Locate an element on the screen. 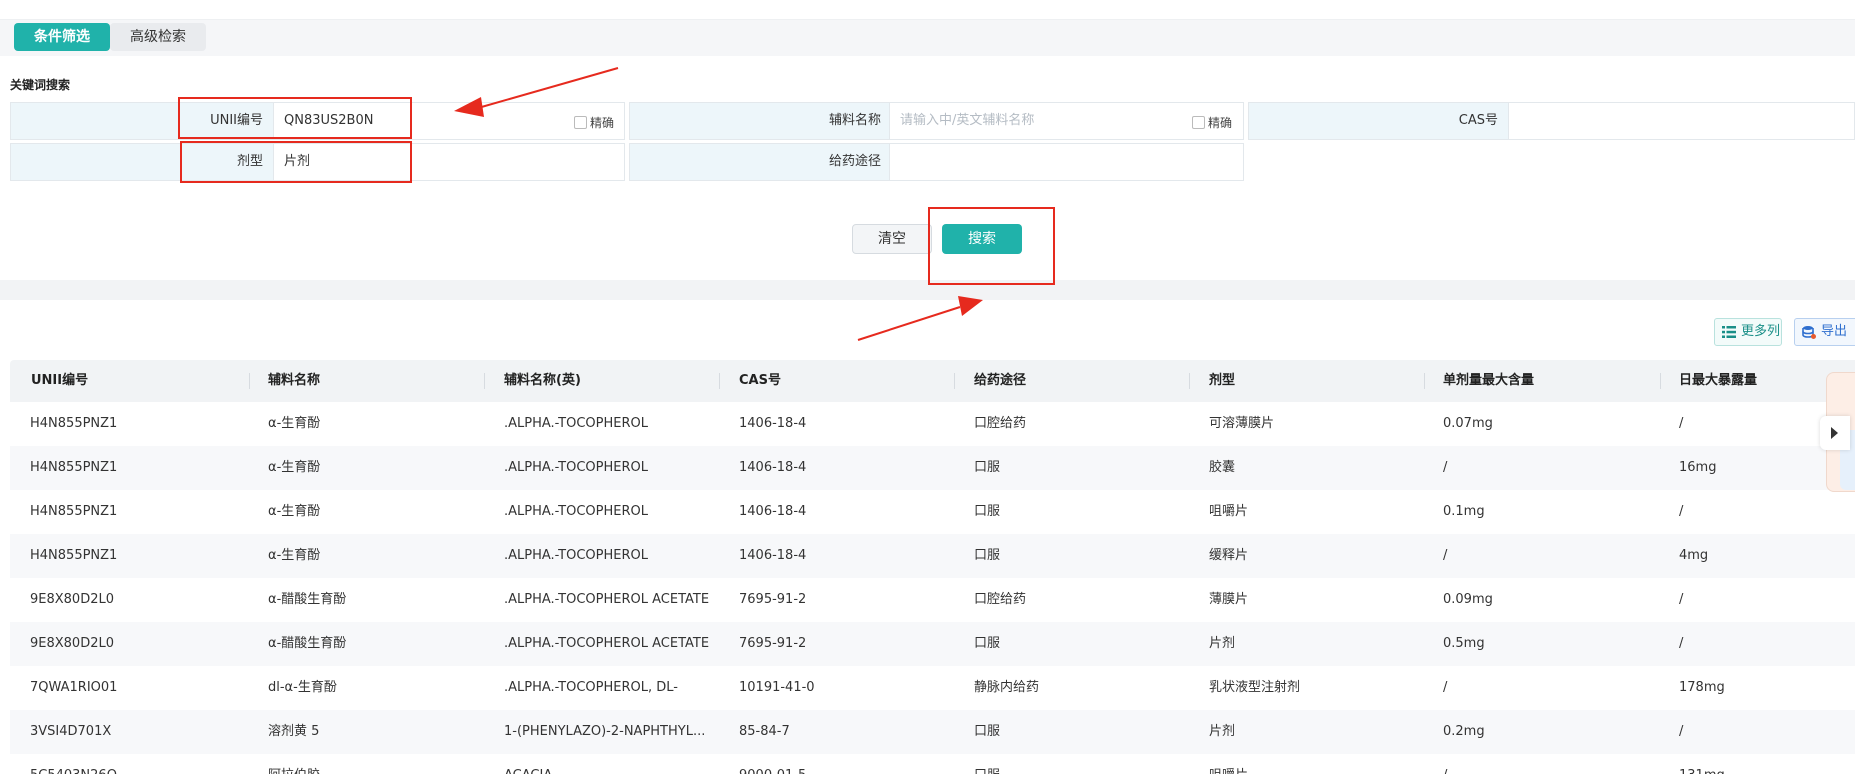 The image size is (1855, 774). cell-name-en: .ALPHA.-TOCOPHEROL, DL- is located at coordinates (591, 687).